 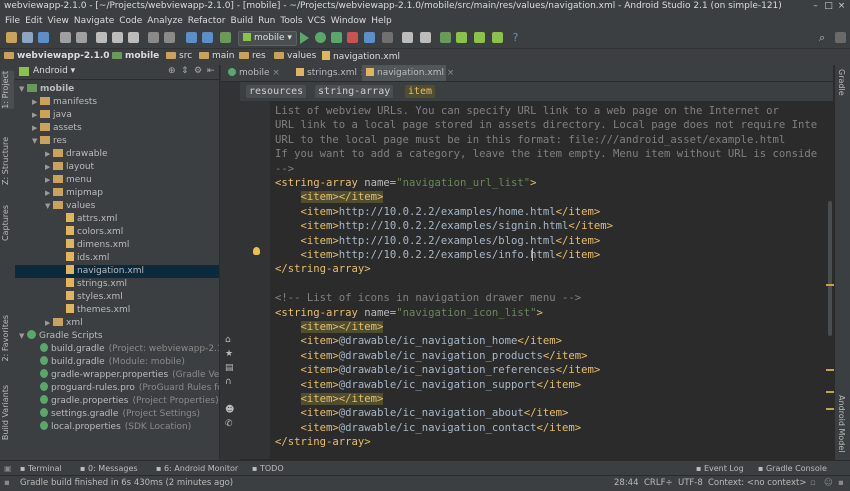 What do you see at coordinates (497, 37) in the screenshot?
I see `gradle-sync-icon` at bounding box center [497, 37].